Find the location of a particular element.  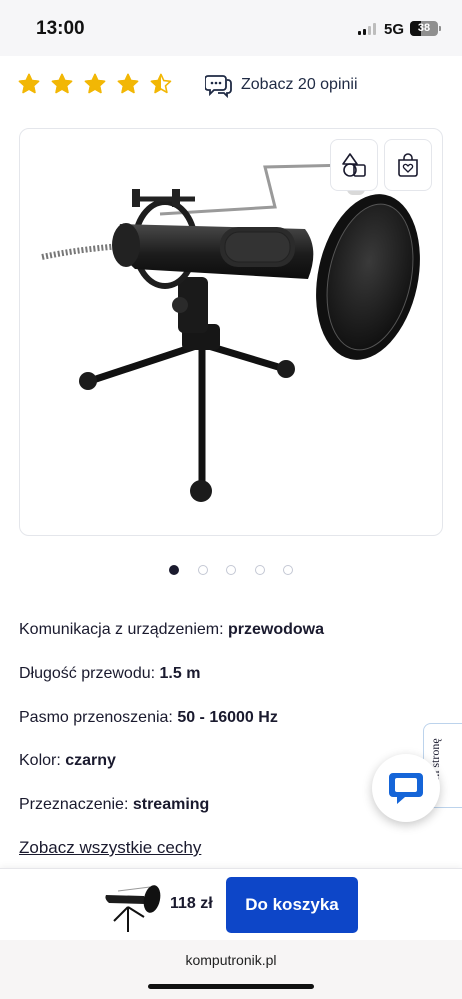

carousel-dots is located at coordinates (231, 571).